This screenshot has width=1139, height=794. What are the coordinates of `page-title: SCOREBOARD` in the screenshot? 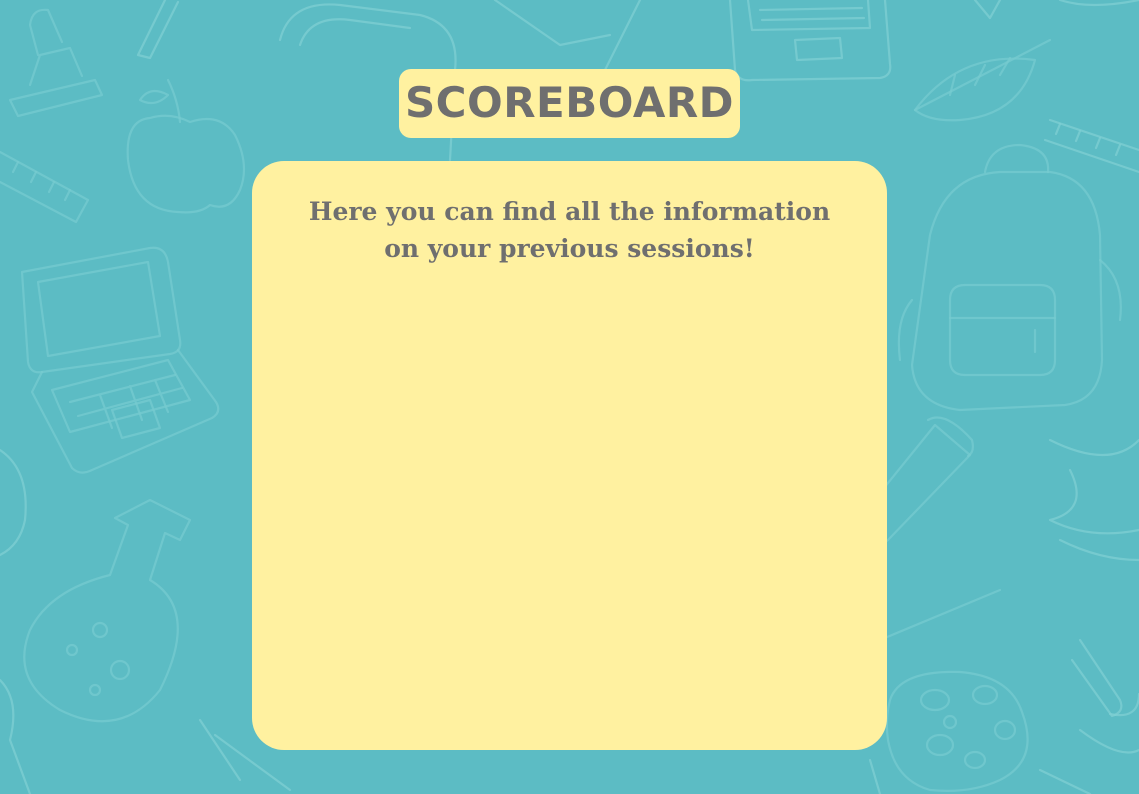 It's located at (569, 102).